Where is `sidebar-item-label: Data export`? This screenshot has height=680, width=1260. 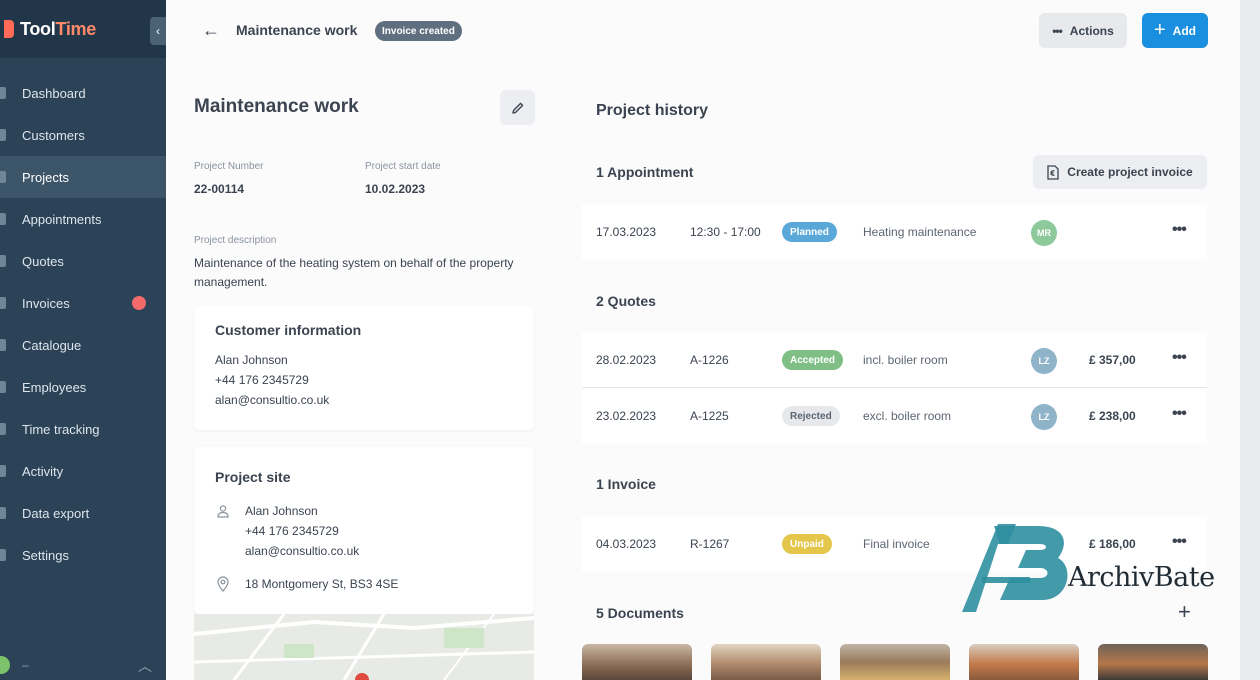 sidebar-item-label: Data export is located at coordinates (56, 513).